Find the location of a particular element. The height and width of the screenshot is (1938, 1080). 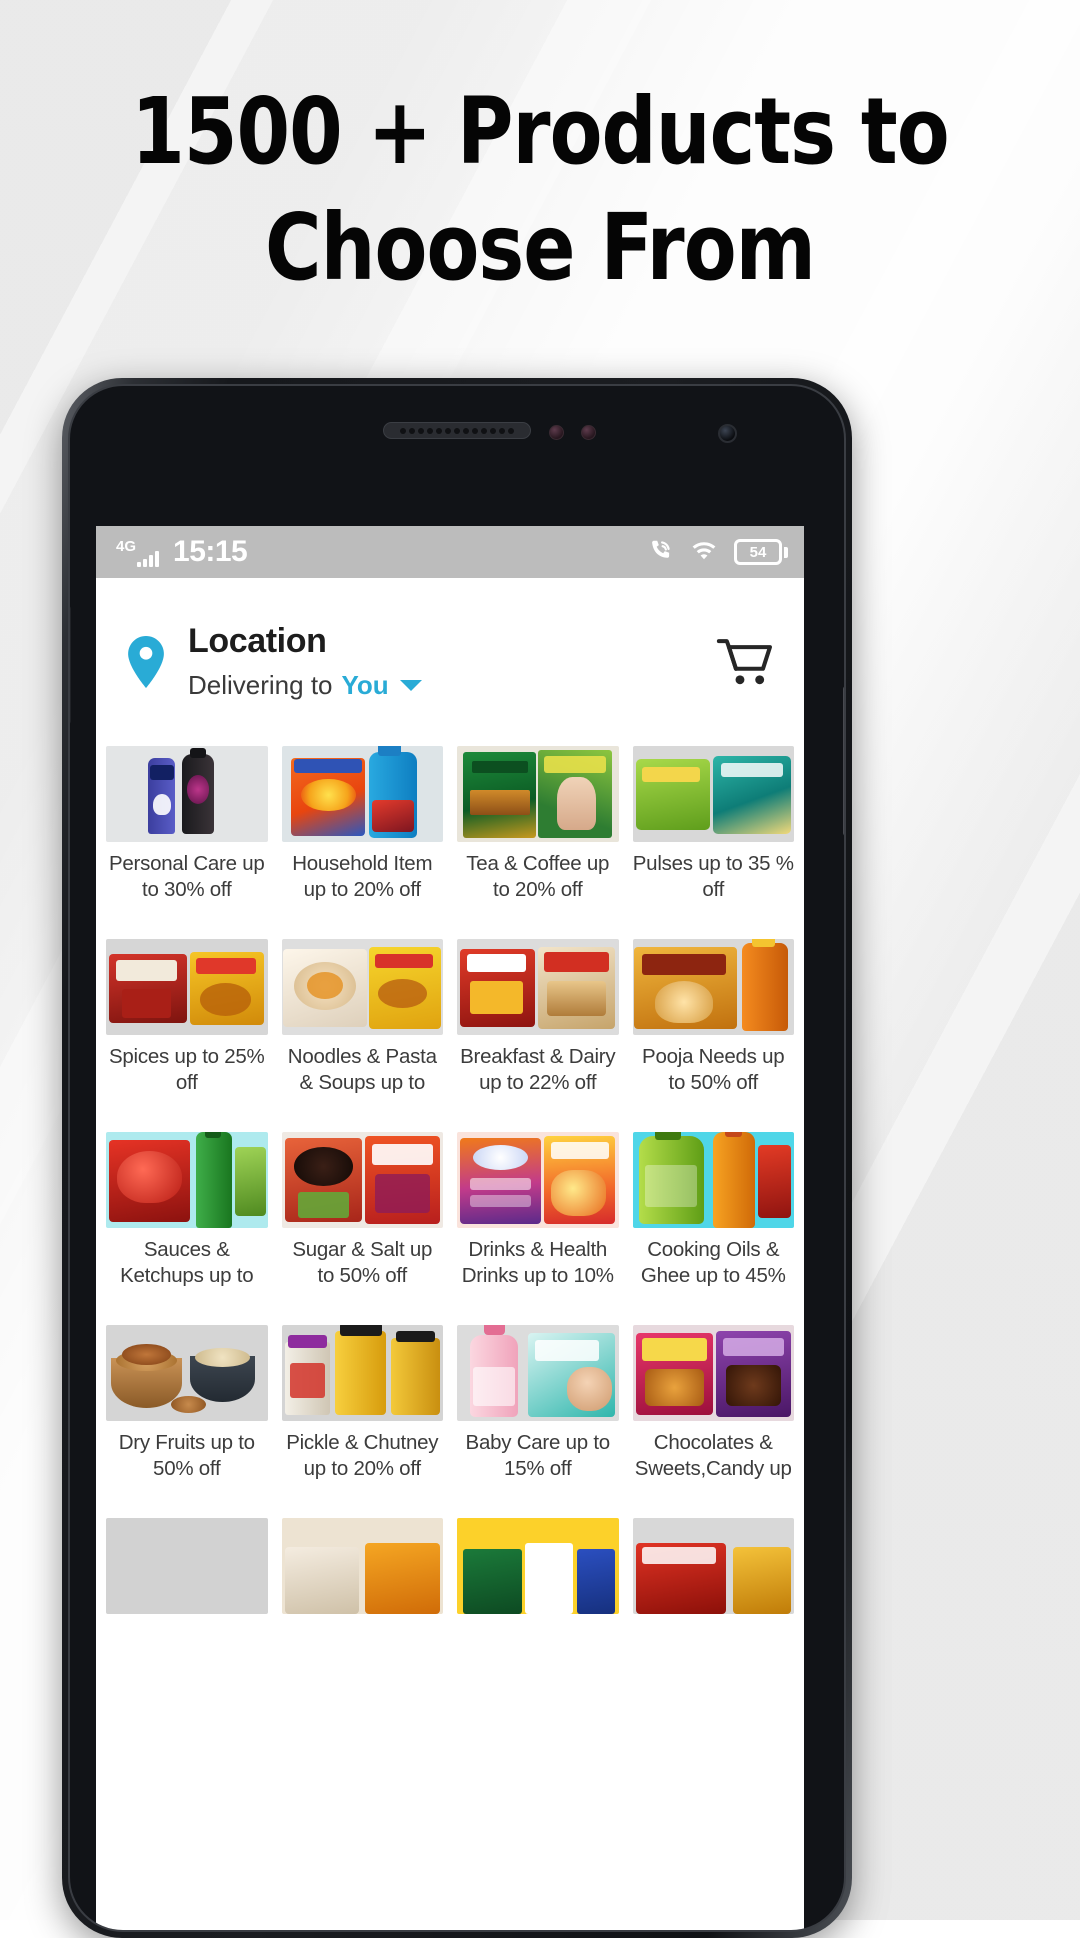

category-tile: Personal Care up to 30% off is located at coordinates (187, 831).